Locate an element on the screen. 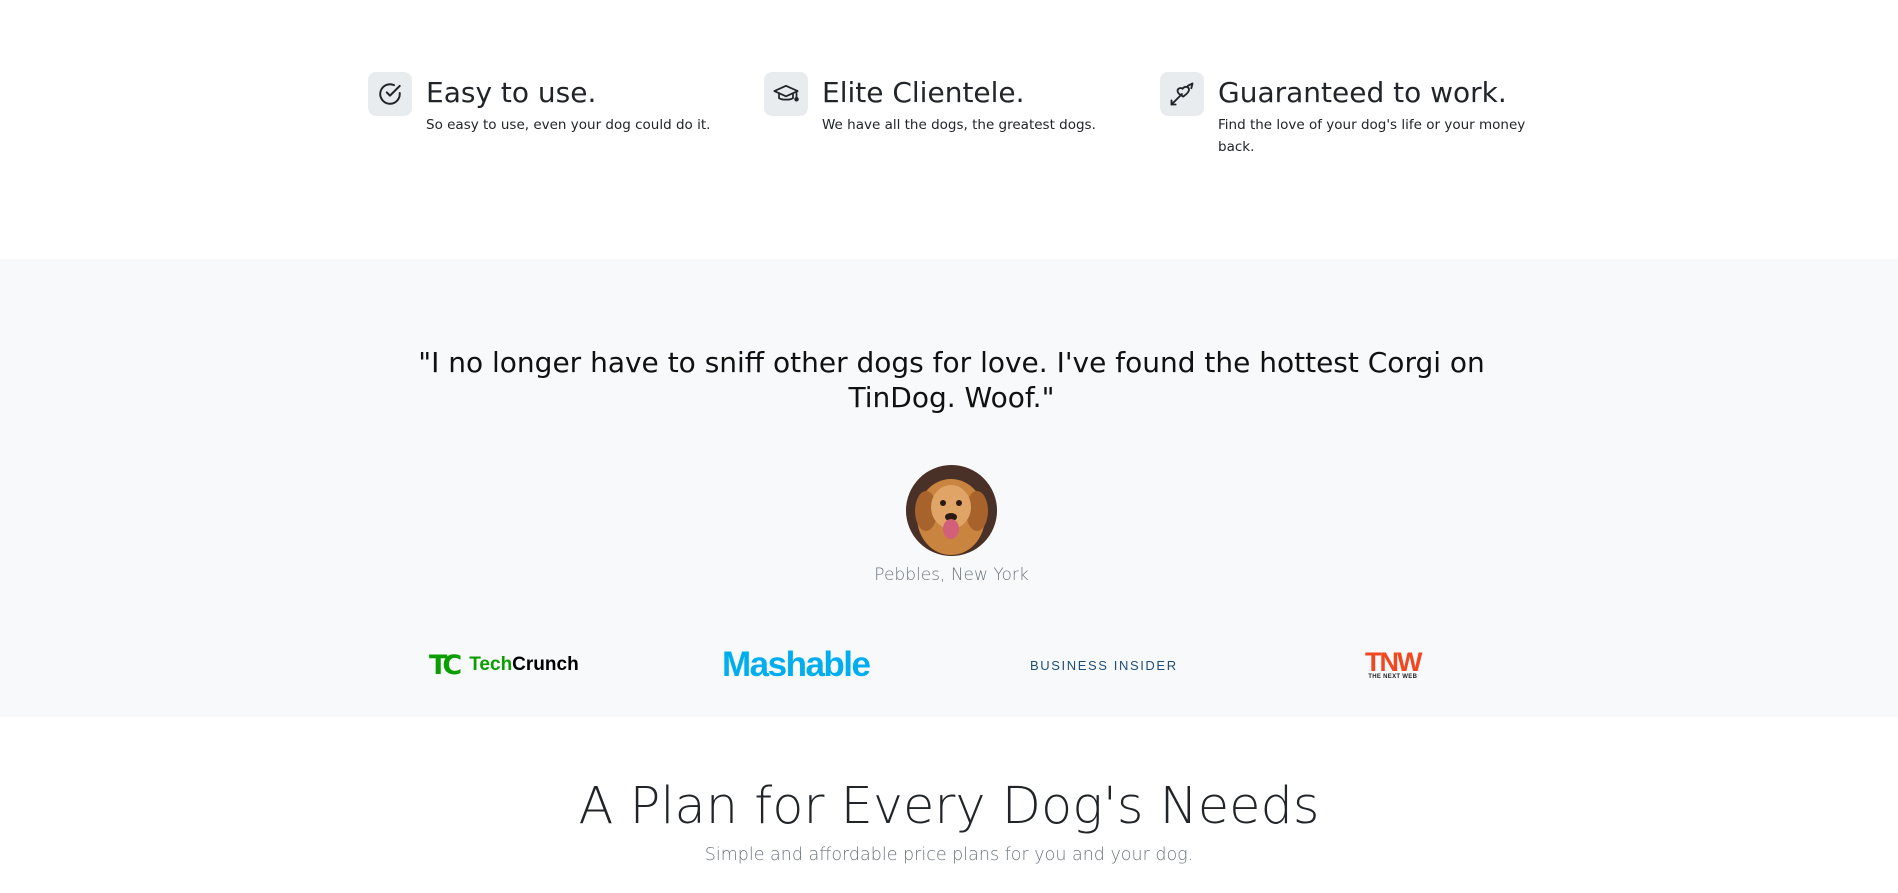 This screenshot has height=893, width=1898. heart-arrow-icon is located at coordinates (1182, 94).